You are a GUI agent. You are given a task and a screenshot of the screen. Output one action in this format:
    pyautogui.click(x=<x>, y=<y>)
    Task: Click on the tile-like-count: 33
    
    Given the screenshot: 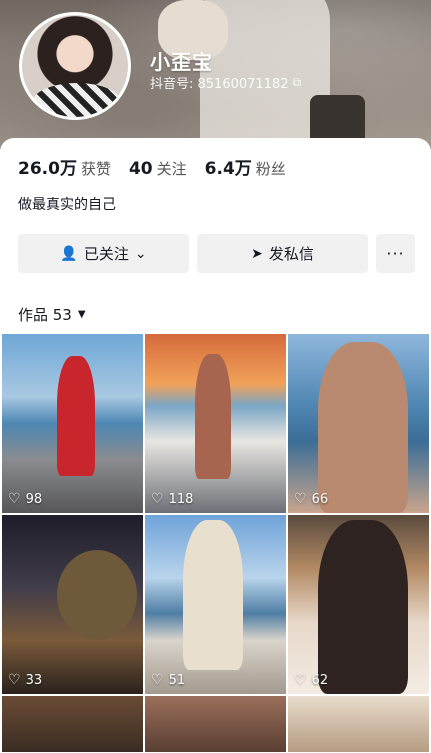 What is the action you would take?
    pyautogui.click(x=34, y=680)
    